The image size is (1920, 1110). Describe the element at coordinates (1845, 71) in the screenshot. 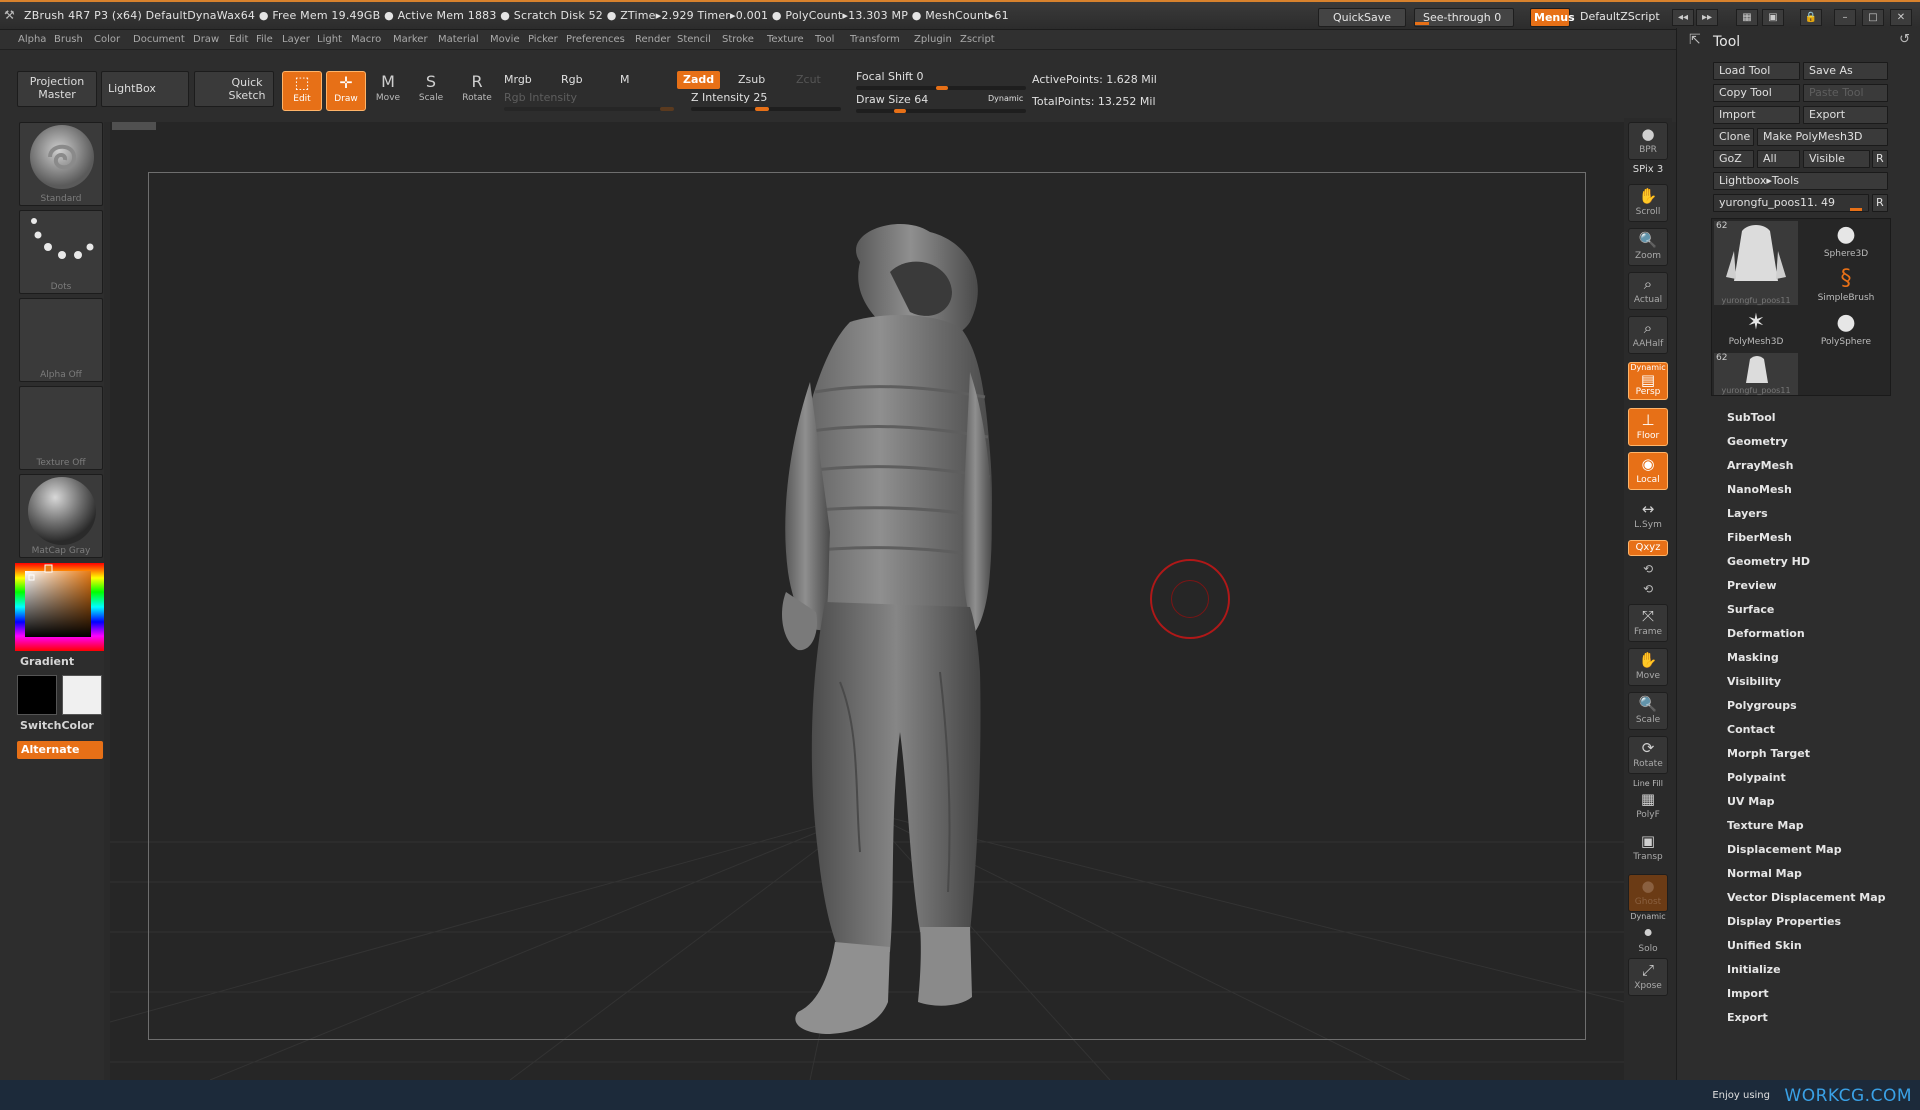

I see `save-as-button: Save As` at that location.